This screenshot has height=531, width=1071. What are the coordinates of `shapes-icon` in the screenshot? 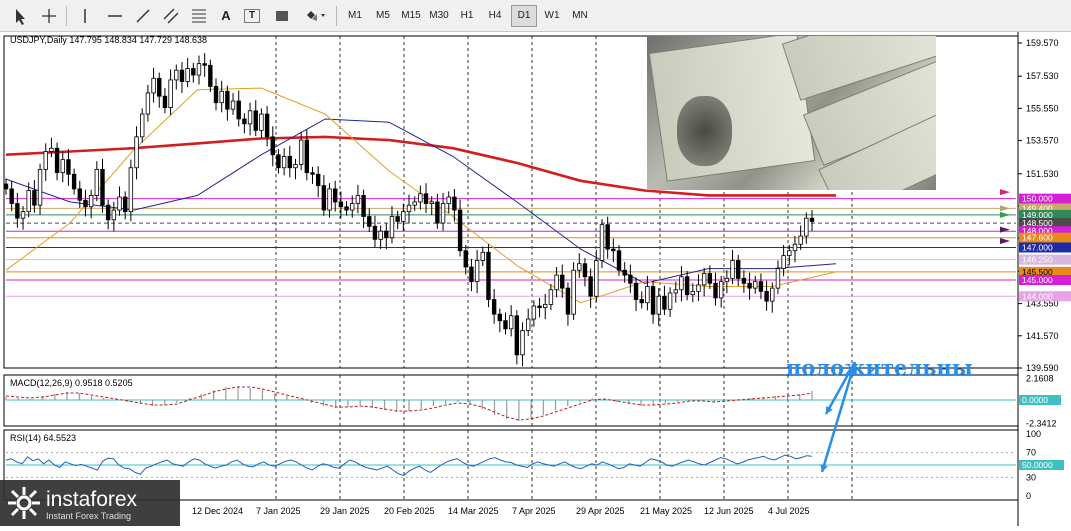 It's located at (315, 16).